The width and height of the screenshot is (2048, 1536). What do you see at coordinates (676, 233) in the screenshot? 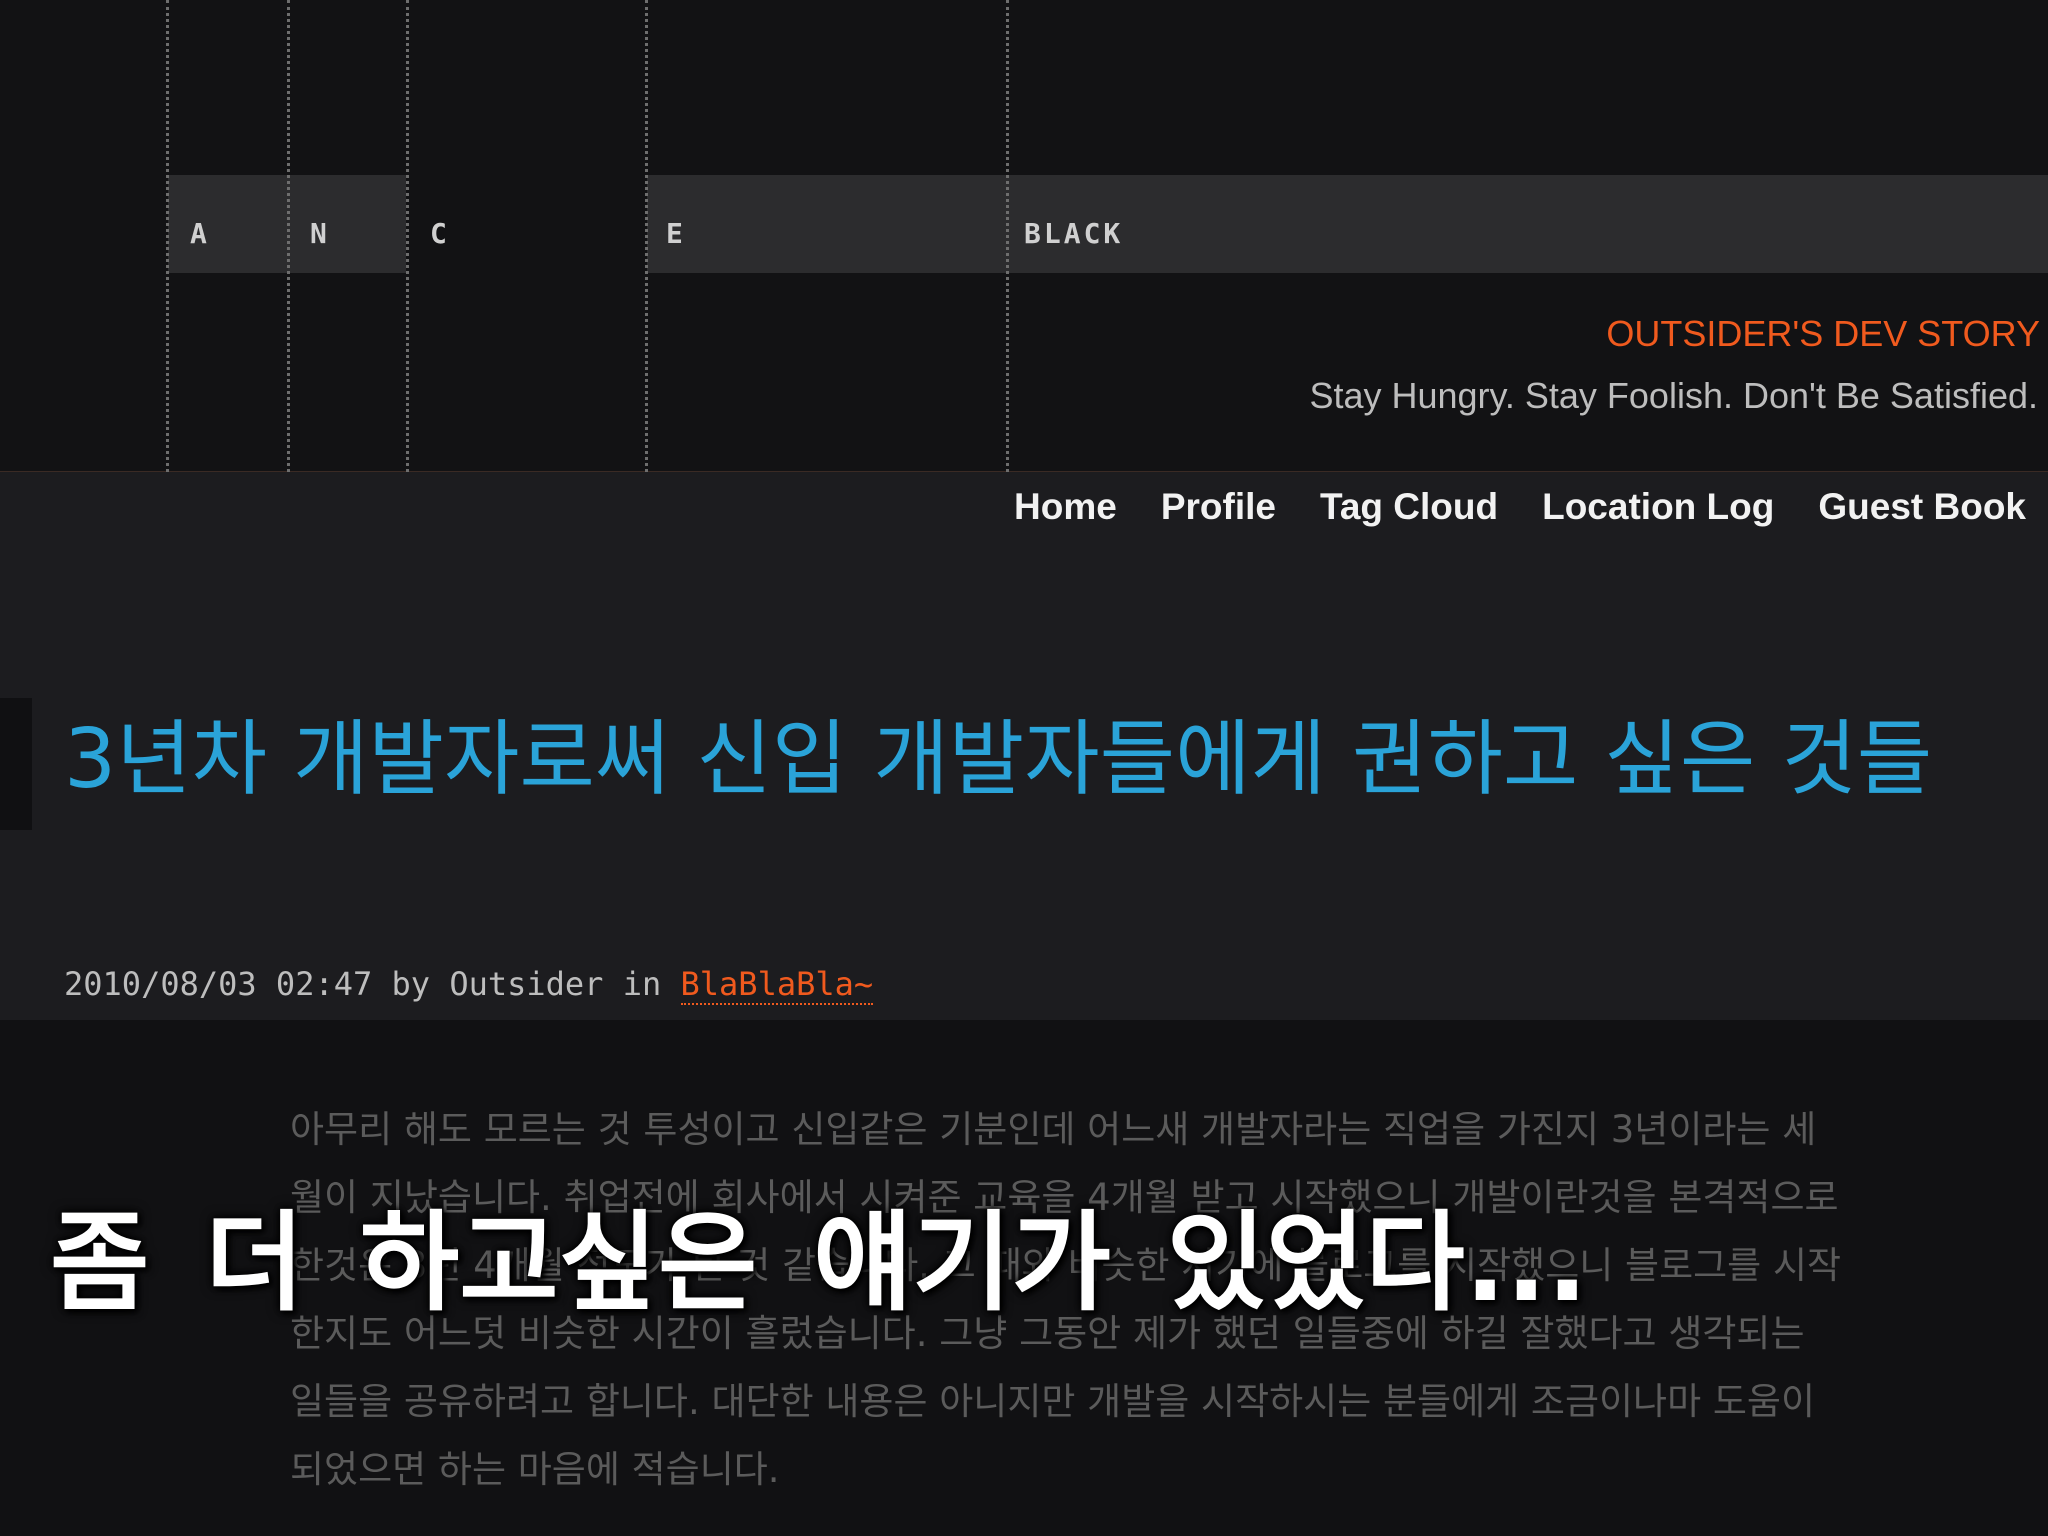
I see `header-letter-e: E` at bounding box center [676, 233].